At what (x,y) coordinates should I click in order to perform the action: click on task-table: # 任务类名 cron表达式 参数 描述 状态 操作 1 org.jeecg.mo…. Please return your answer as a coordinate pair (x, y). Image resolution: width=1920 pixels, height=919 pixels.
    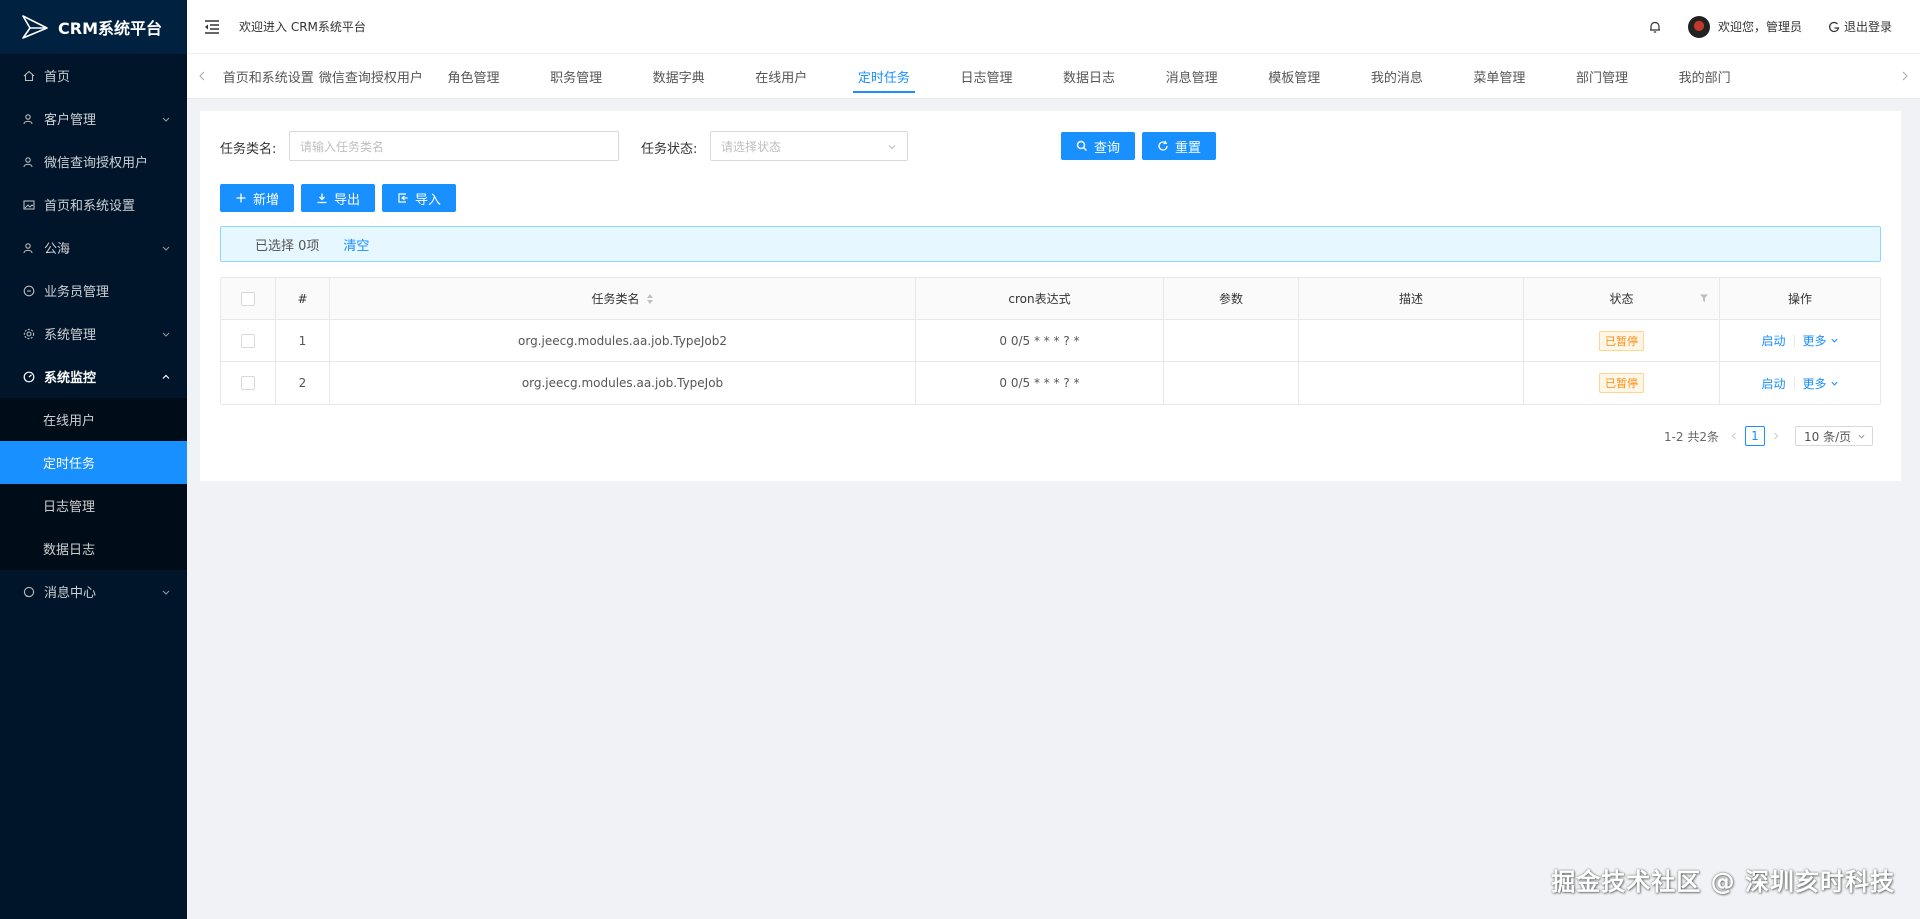
    Looking at the image, I should click on (1050, 341).